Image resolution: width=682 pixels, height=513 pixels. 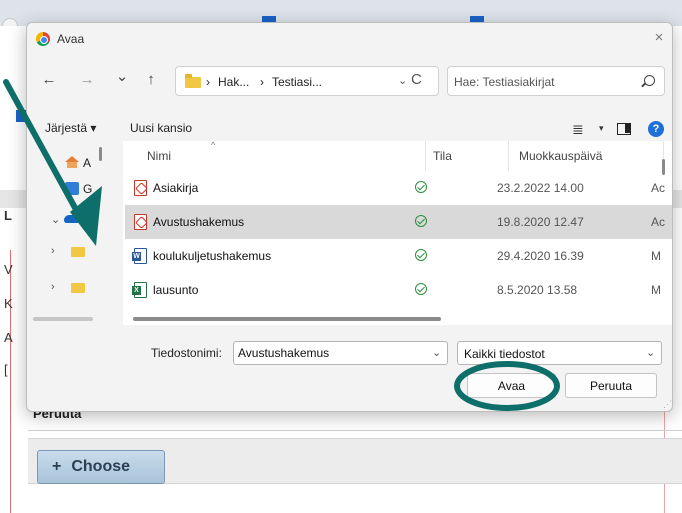 What do you see at coordinates (559, 353) in the screenshot?
I see `file-type-select: Kaikki tiedostot ⌄` at bounding box center [559, 353].